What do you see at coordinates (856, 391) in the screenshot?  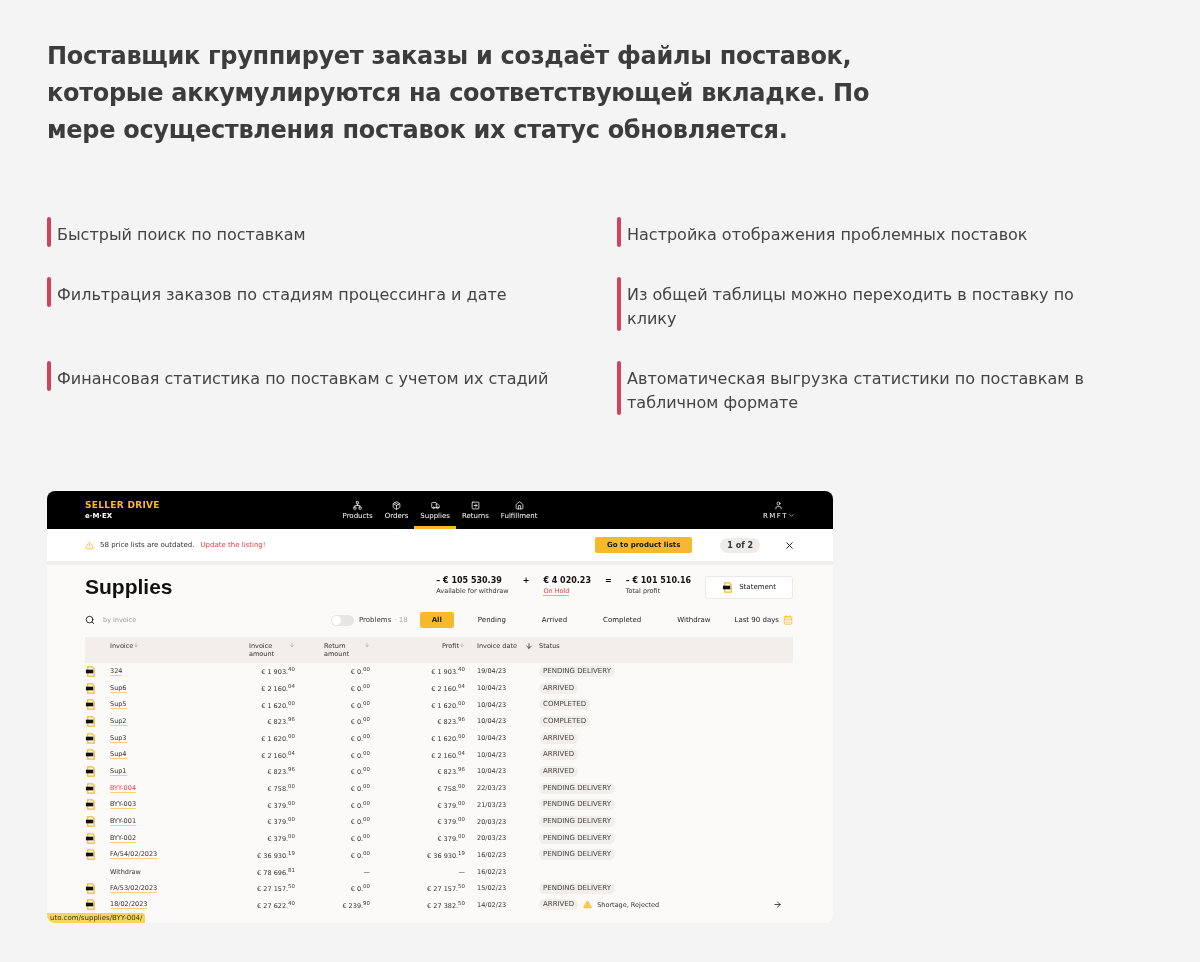 I see `feature-text: Автоматическая выгрузка статистики по поставкам в табличном формате` at bounding box center [856, 391].